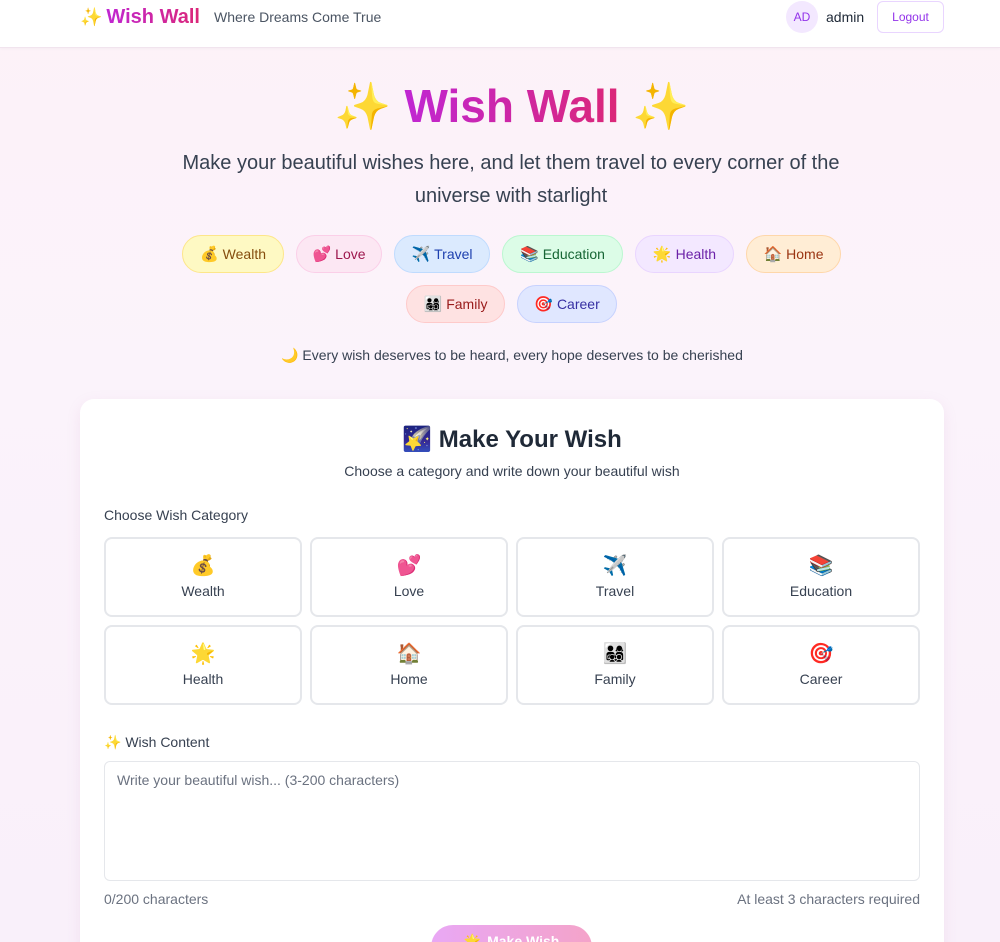 This screenshot has height=942, width=1000. What do you see at coordinates (157, 742) in the screenshot?
I see `content-label: ✨ Wish Content` at bounding box center [157, 742].